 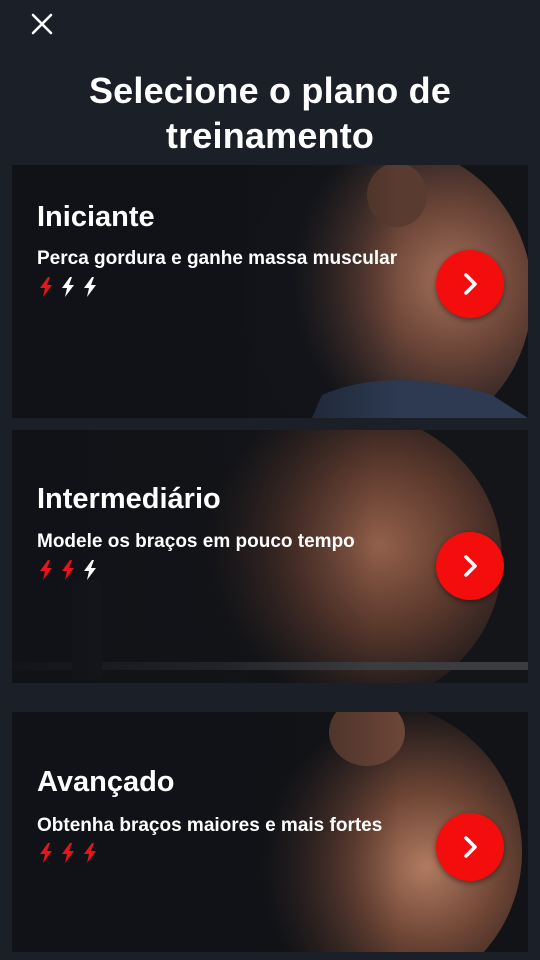 What do you see at coordinates (210, 825) in the screenshot?
I see `plan-subtitle: Obtenha braços maiores e mais fortes` at bounding box center [210, 825].